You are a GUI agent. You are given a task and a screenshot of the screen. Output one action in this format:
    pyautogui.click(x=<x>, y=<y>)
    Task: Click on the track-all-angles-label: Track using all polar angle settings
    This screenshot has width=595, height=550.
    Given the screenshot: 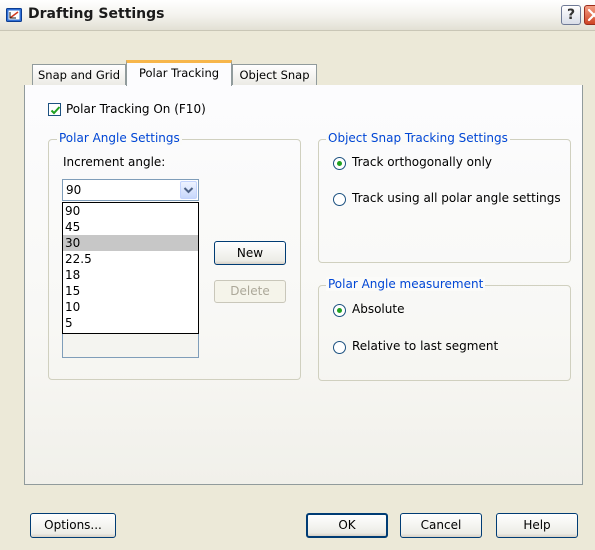 What is the action you would take?
    pyautogui.click(x=456, y=198)
    